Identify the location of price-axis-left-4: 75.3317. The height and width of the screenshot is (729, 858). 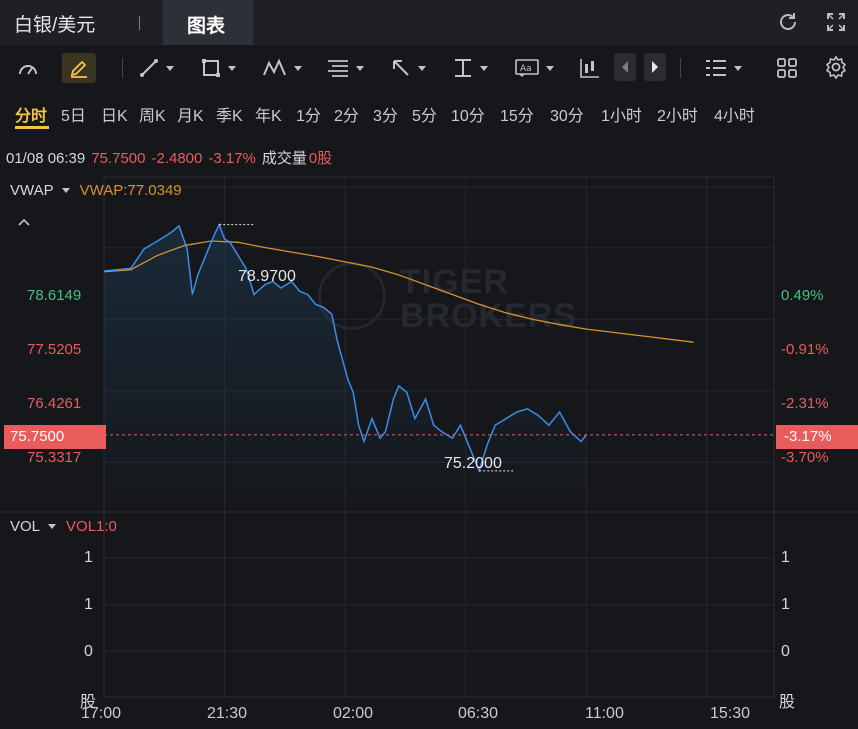
(54, 457).